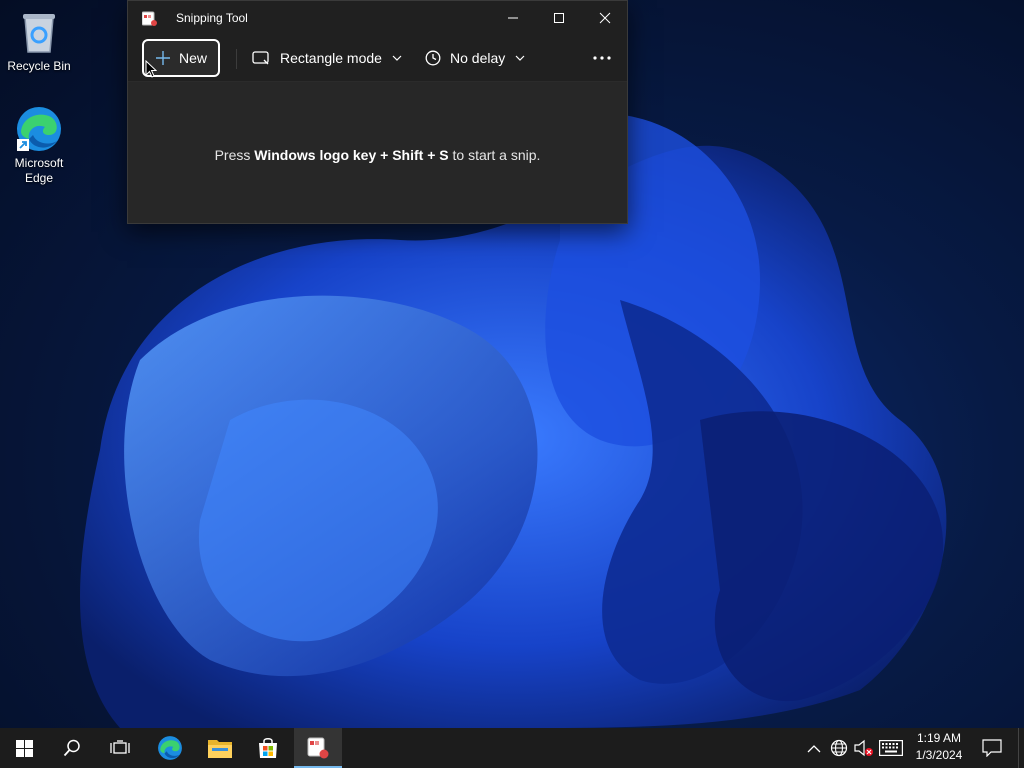 The width and height of the screenshot is (1024, 768). What do you see at coordinates (433, 58) in the screenshot?
I see `clock-icon` at bounding box center [433, 58].